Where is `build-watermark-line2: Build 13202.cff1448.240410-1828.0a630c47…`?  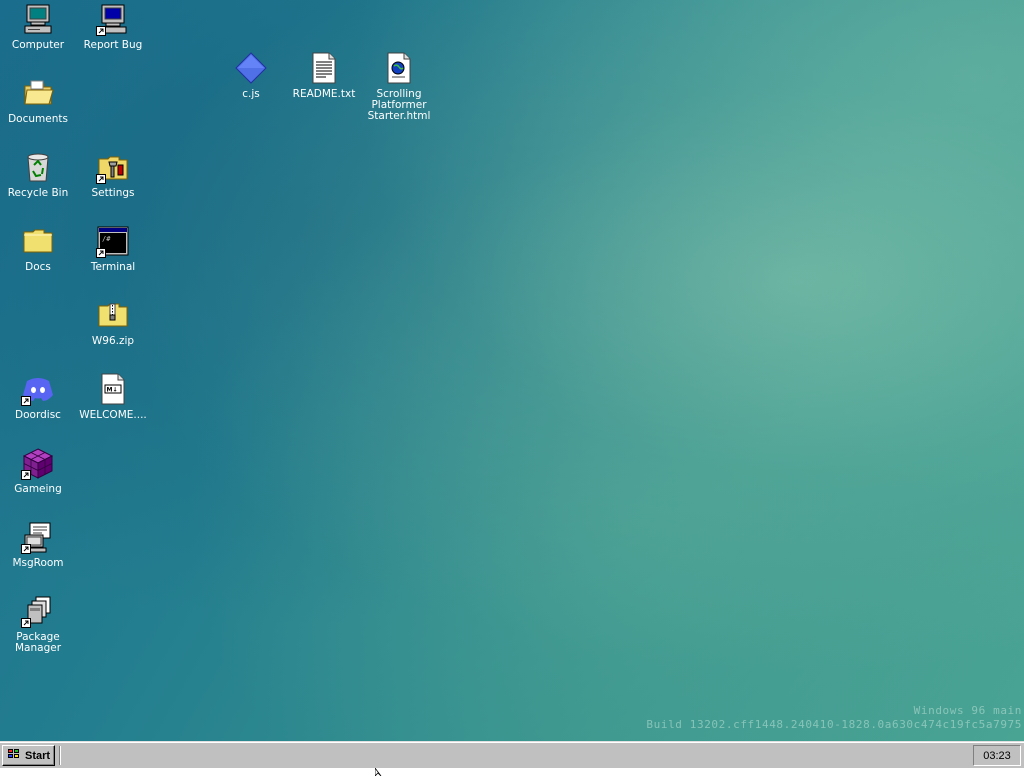
build-watermark-line2: Build 13202.cff1448.240410-1828.0a630c47… is located at coordinates (834, 724).